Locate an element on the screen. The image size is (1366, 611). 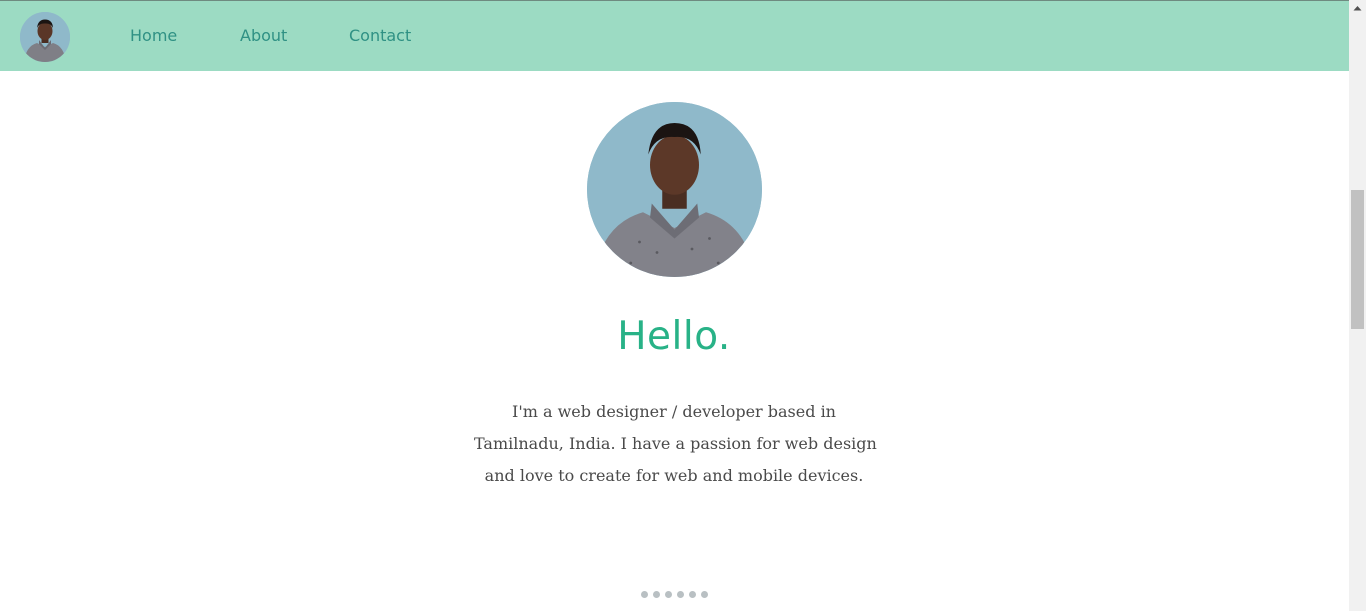
vertical-scrollbar is located at coordinates (1357, 305).